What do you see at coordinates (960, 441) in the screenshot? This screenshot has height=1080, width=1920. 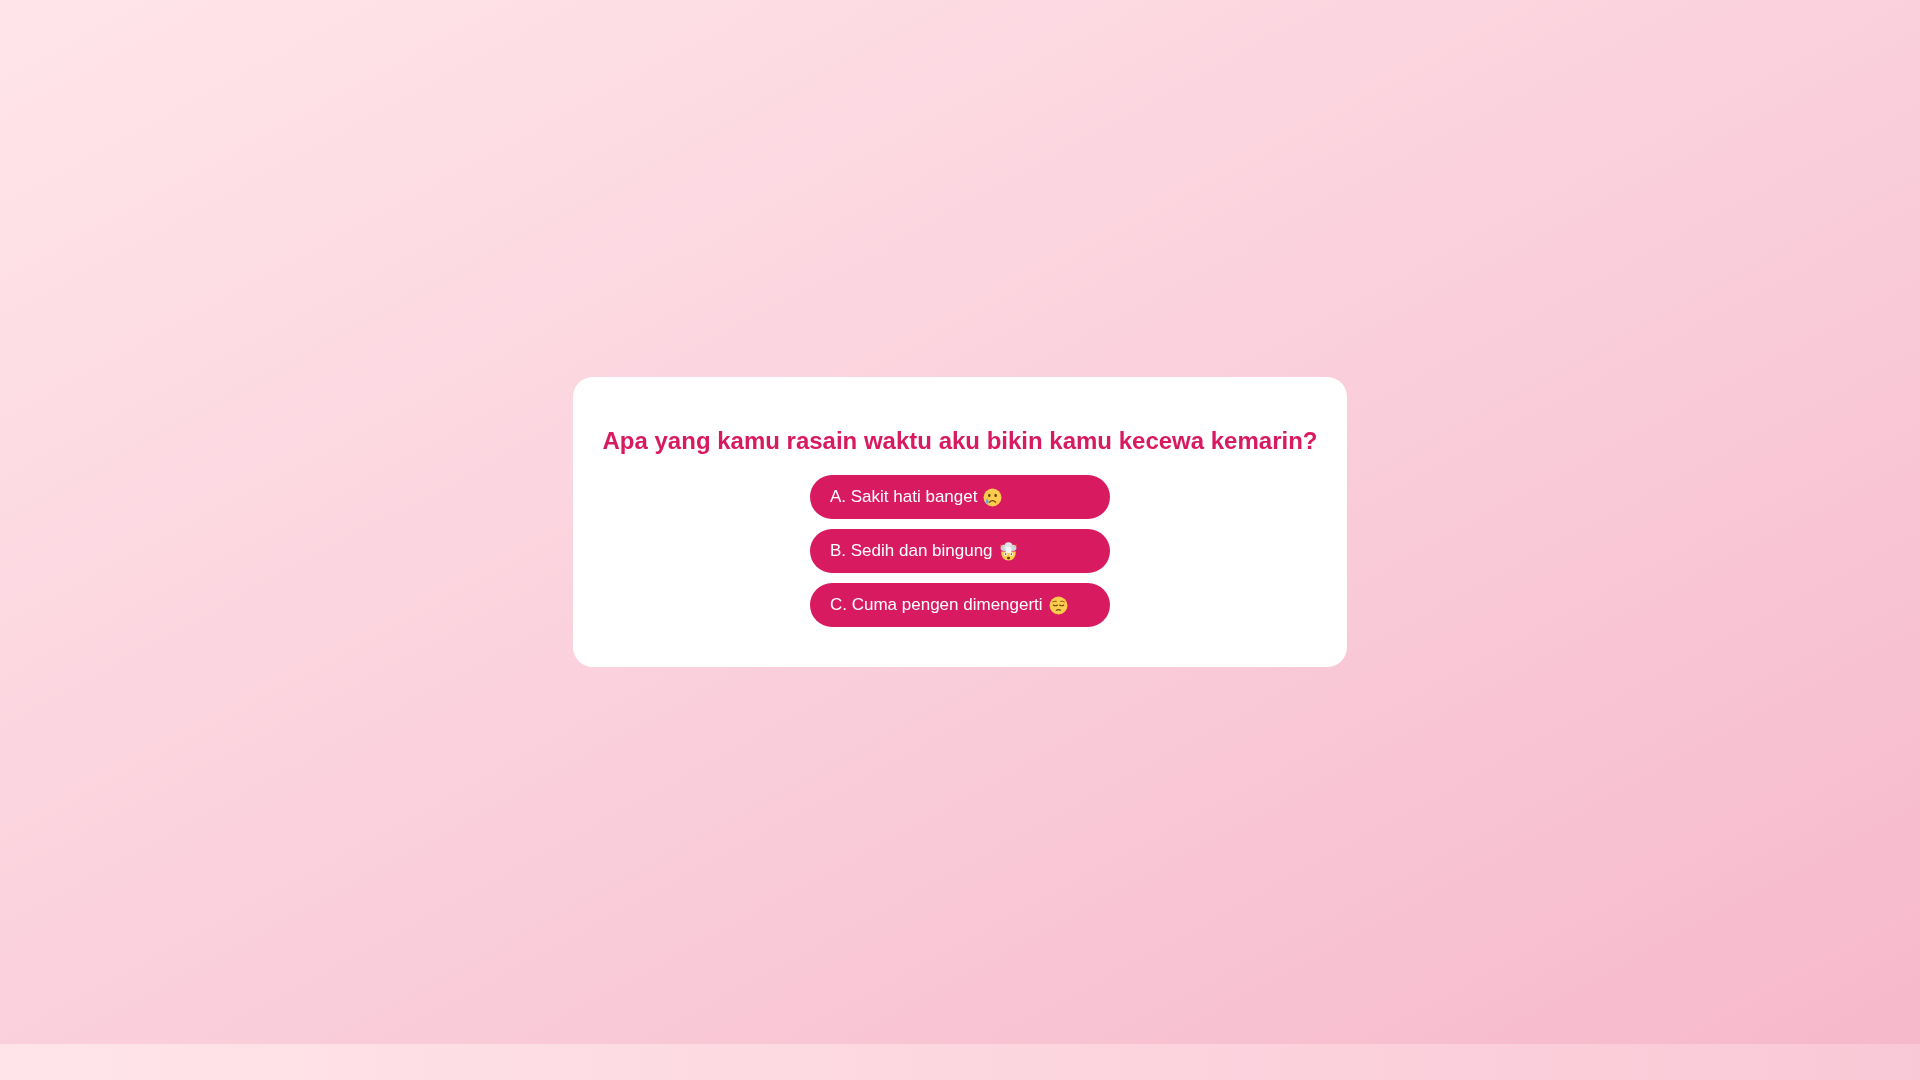 I see `question-title: Apa yang kamu rasain waktu aku bikin kamu kecewa kemarin?` at bounding box center [960, 441].